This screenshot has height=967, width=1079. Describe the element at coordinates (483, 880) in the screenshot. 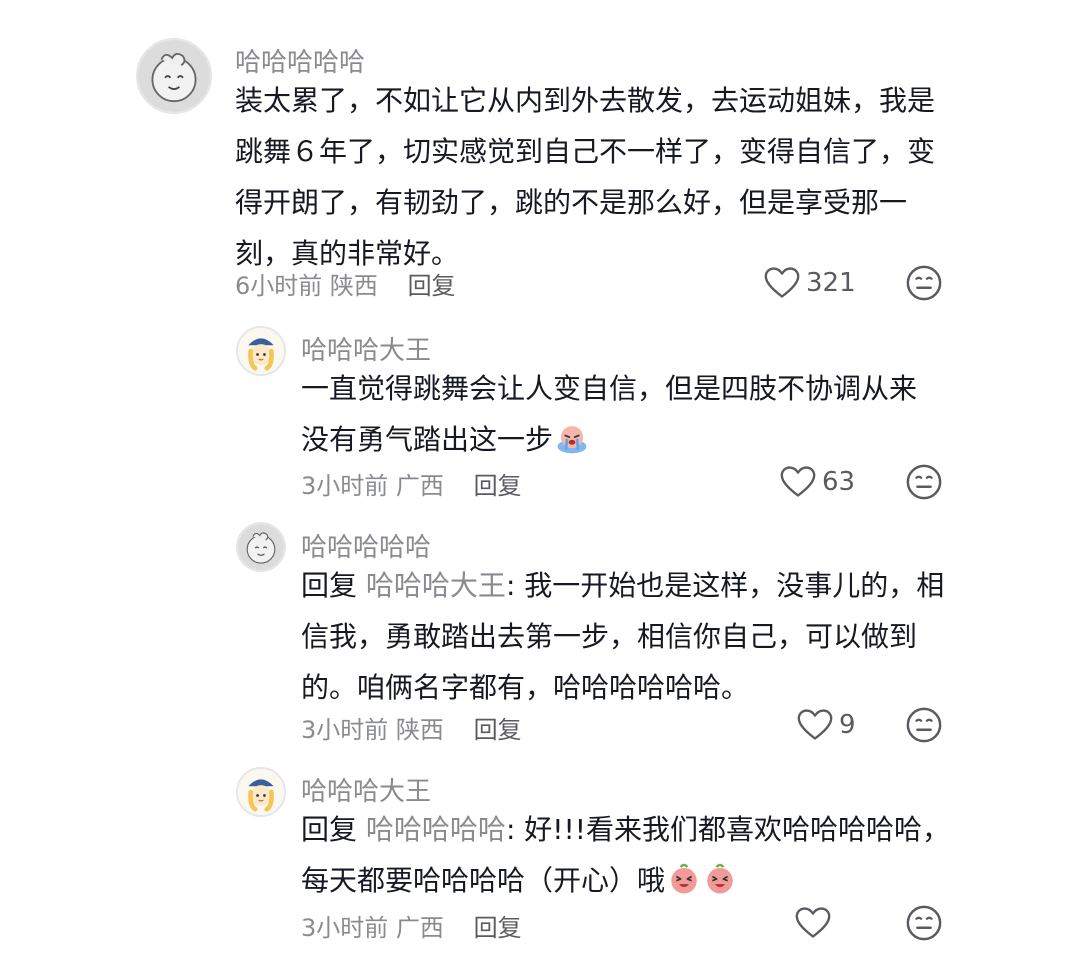

I see `comment-line-text: 每天都要哈哈哈哈（开心）哦` at that location.